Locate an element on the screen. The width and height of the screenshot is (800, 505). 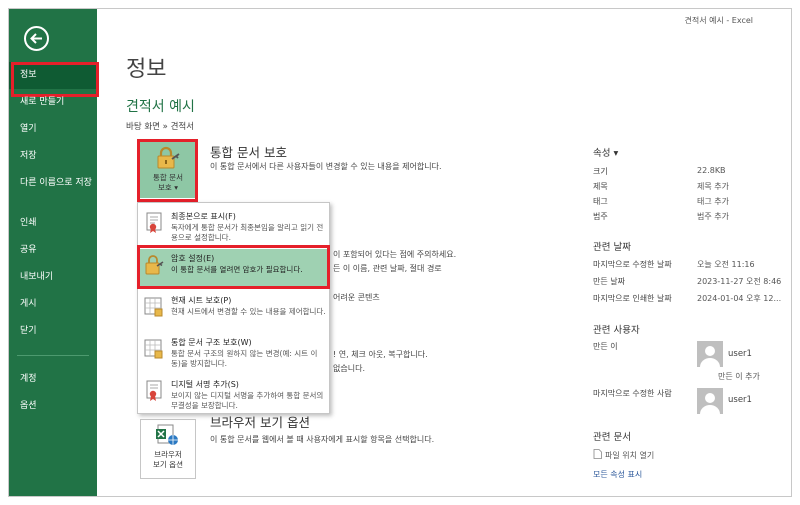
protect-highlight-frame is located at coordinates (167, 170).